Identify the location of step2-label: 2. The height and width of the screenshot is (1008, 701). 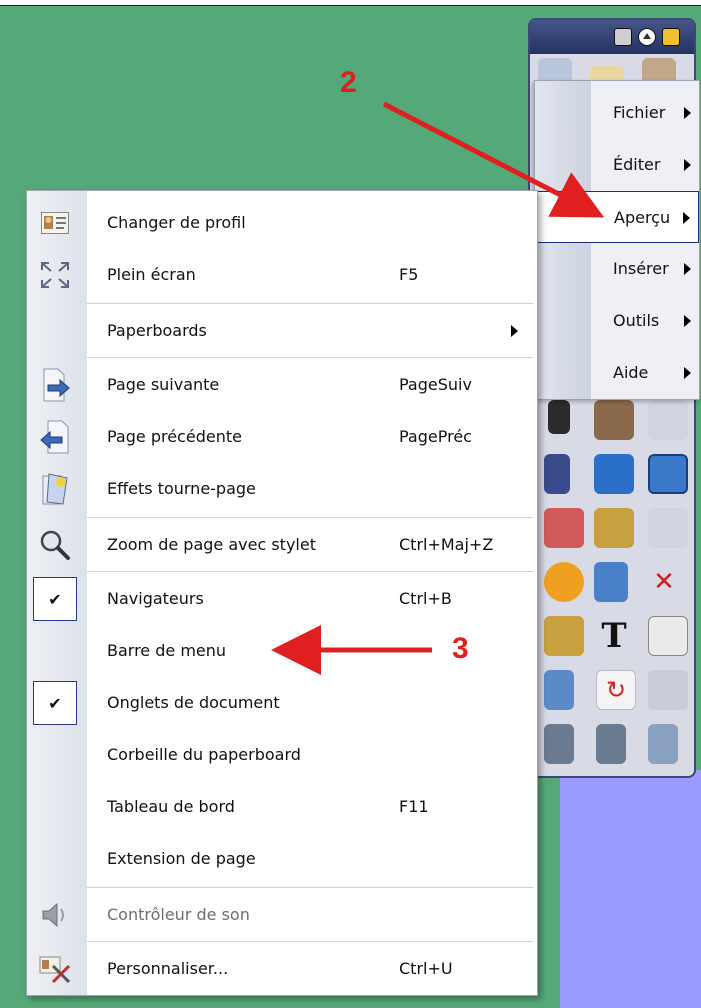
(348, 82).